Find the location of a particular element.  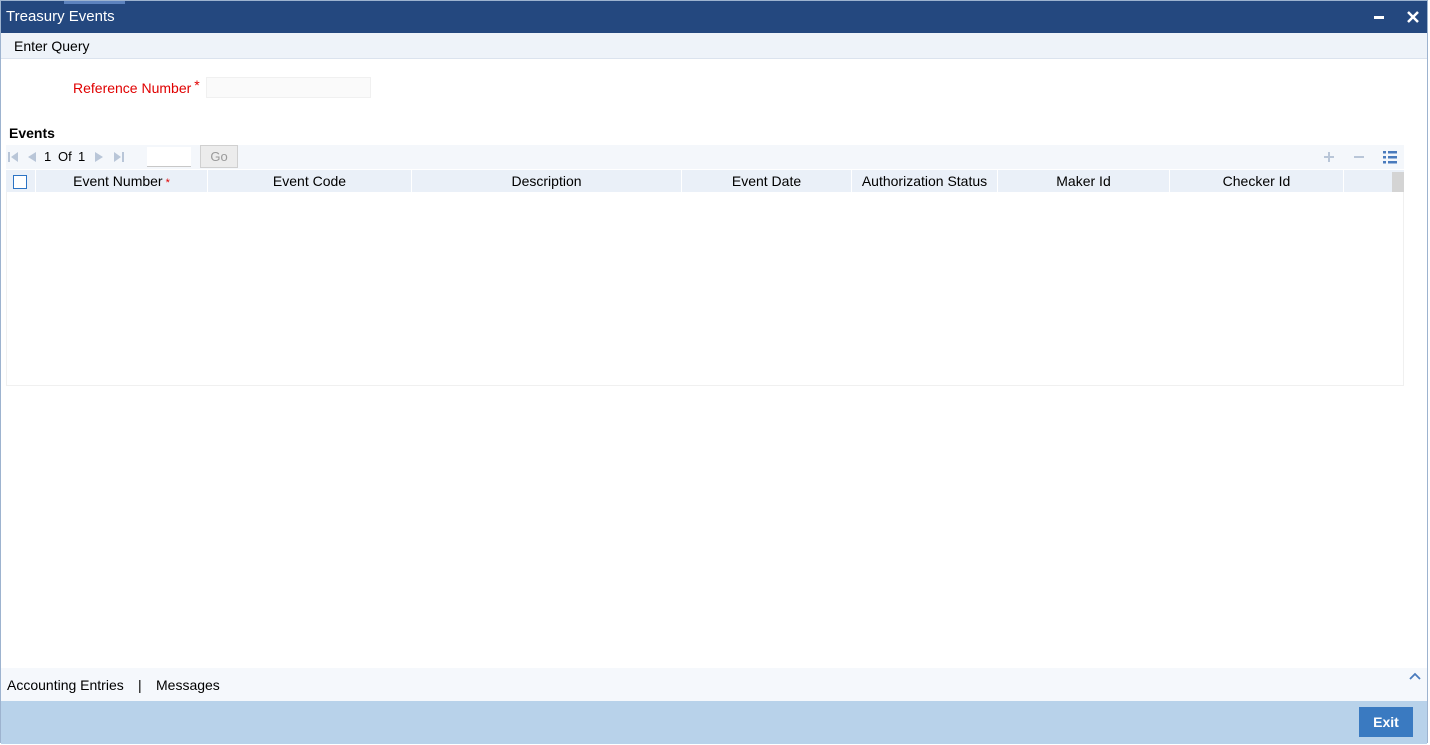

footer-button-bar: Exit is located at coordinates (714, 722).